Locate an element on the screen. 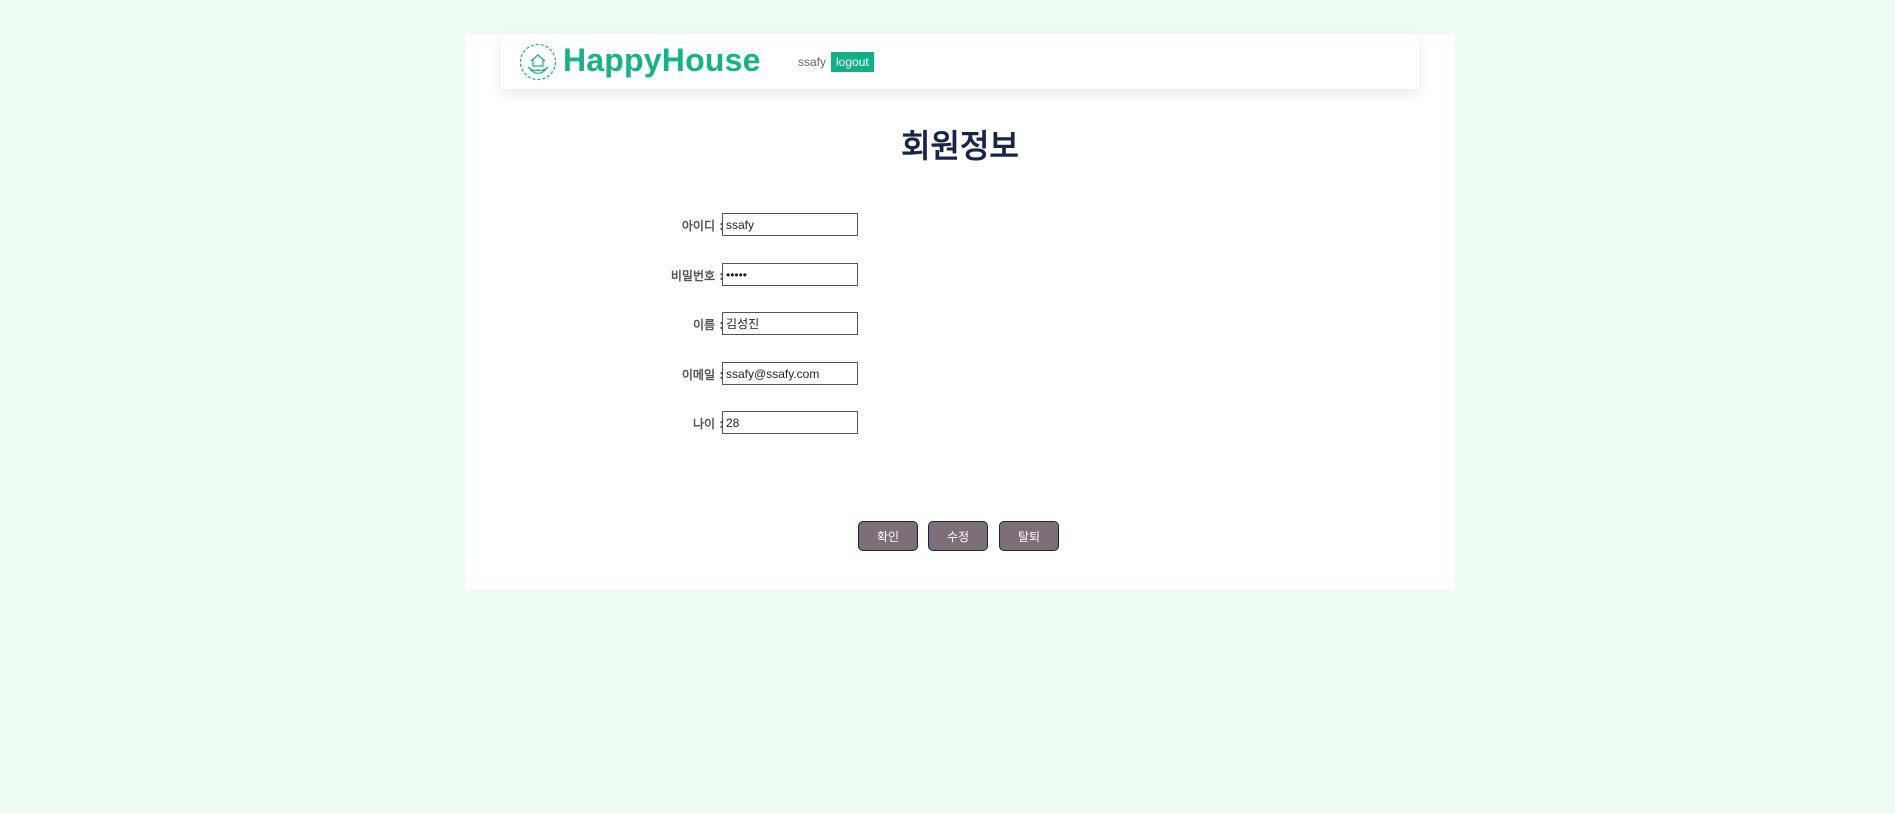 Image resolution: width=1895 pixels, height=813 pixels. header: HappyHouse ssafy logout is located at coordinates (960, 61).